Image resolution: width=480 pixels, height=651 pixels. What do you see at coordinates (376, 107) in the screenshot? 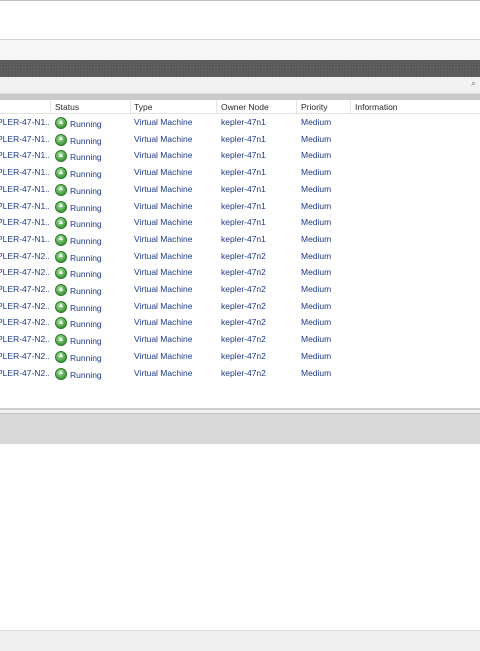
I see `column-header-information: Information` at bounding box center [376, 107].